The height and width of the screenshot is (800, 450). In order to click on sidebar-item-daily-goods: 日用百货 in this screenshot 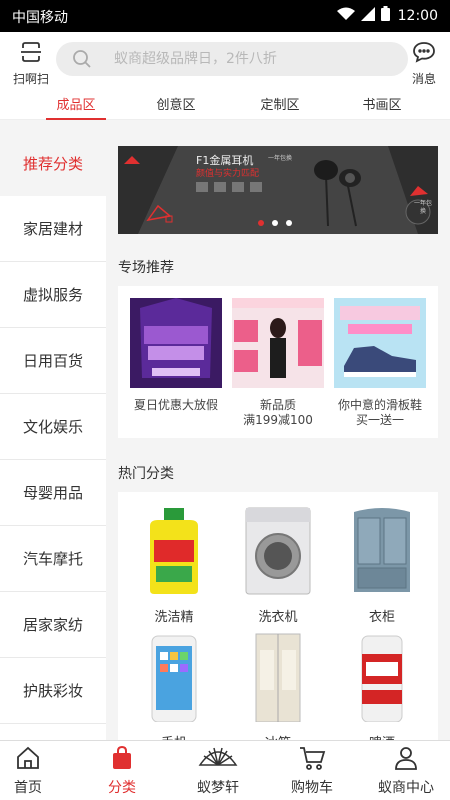, I will do `click(53, 361)`.